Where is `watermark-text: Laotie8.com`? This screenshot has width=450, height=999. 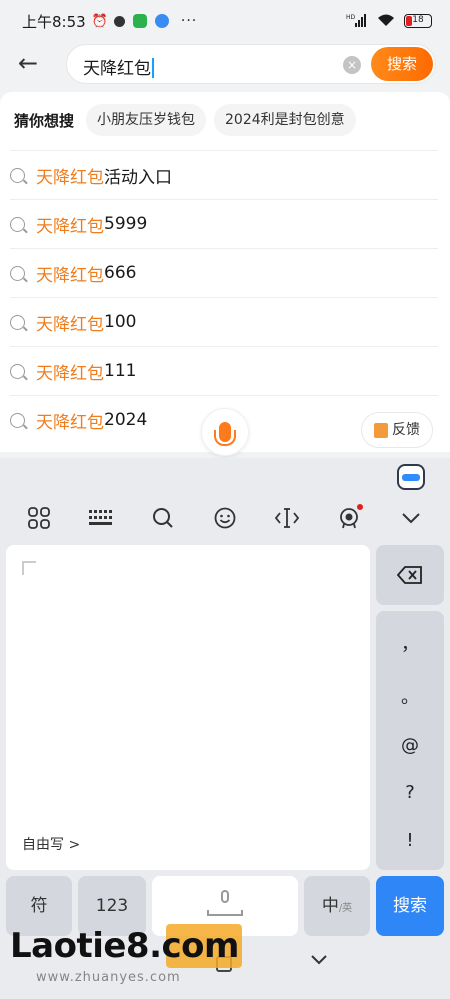 watermark-text: Laotie8.com is located at coordinates (124, 946).